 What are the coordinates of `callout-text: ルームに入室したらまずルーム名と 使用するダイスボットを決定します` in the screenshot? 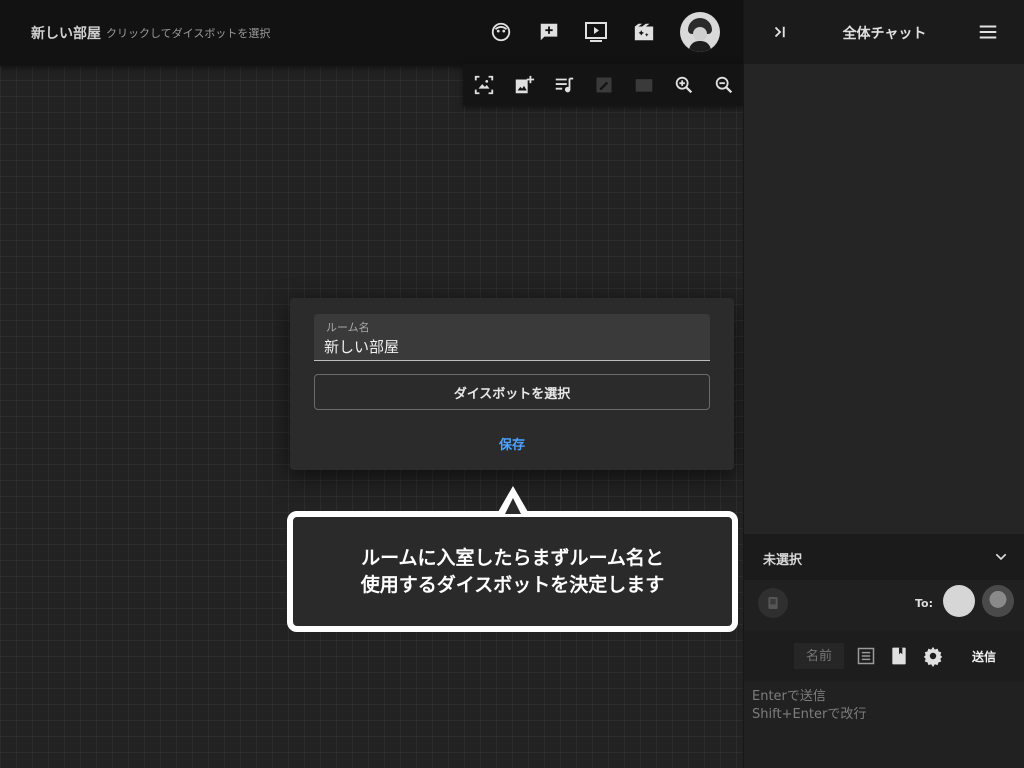 It's located at (512, 572).